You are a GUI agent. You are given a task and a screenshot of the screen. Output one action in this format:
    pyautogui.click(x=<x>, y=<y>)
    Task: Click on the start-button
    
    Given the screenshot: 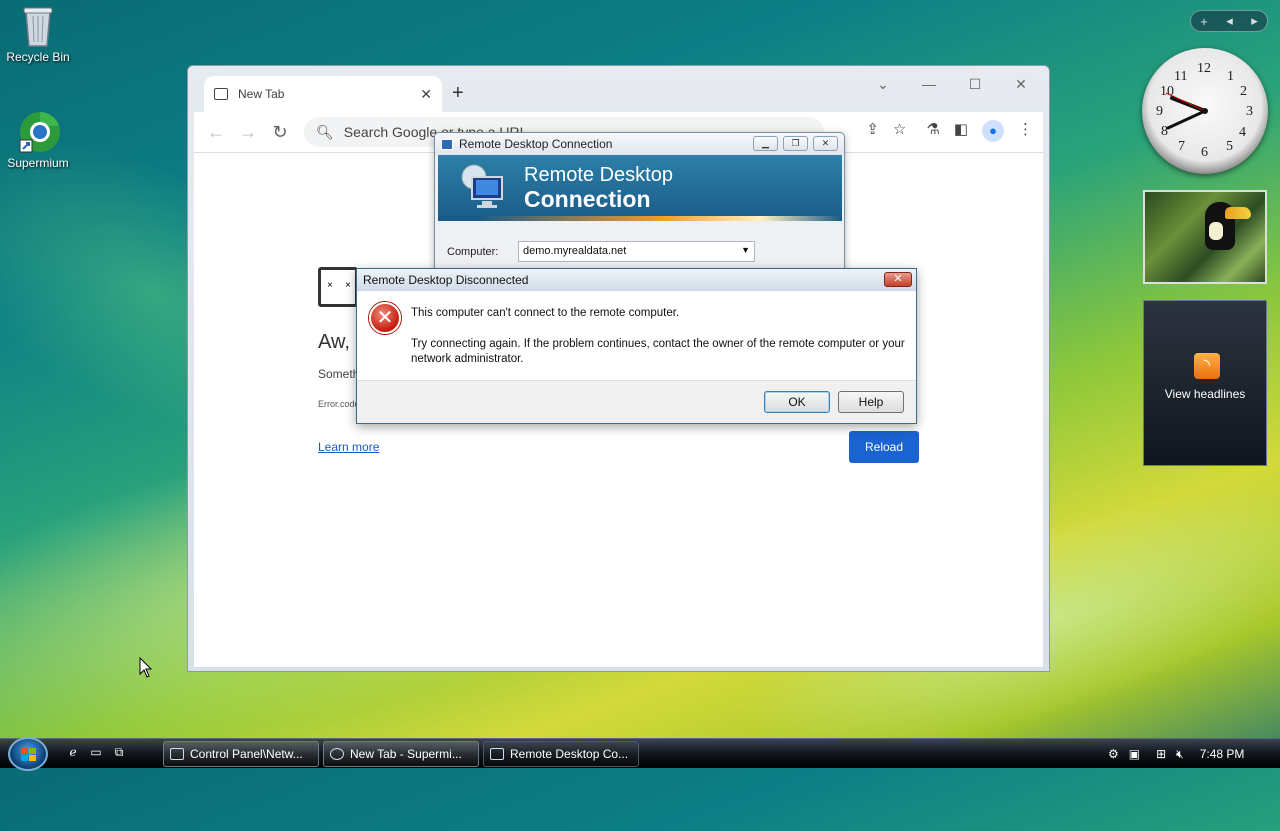 What is the action you would take?
    pyautogui.click(x=28, y=754)
    